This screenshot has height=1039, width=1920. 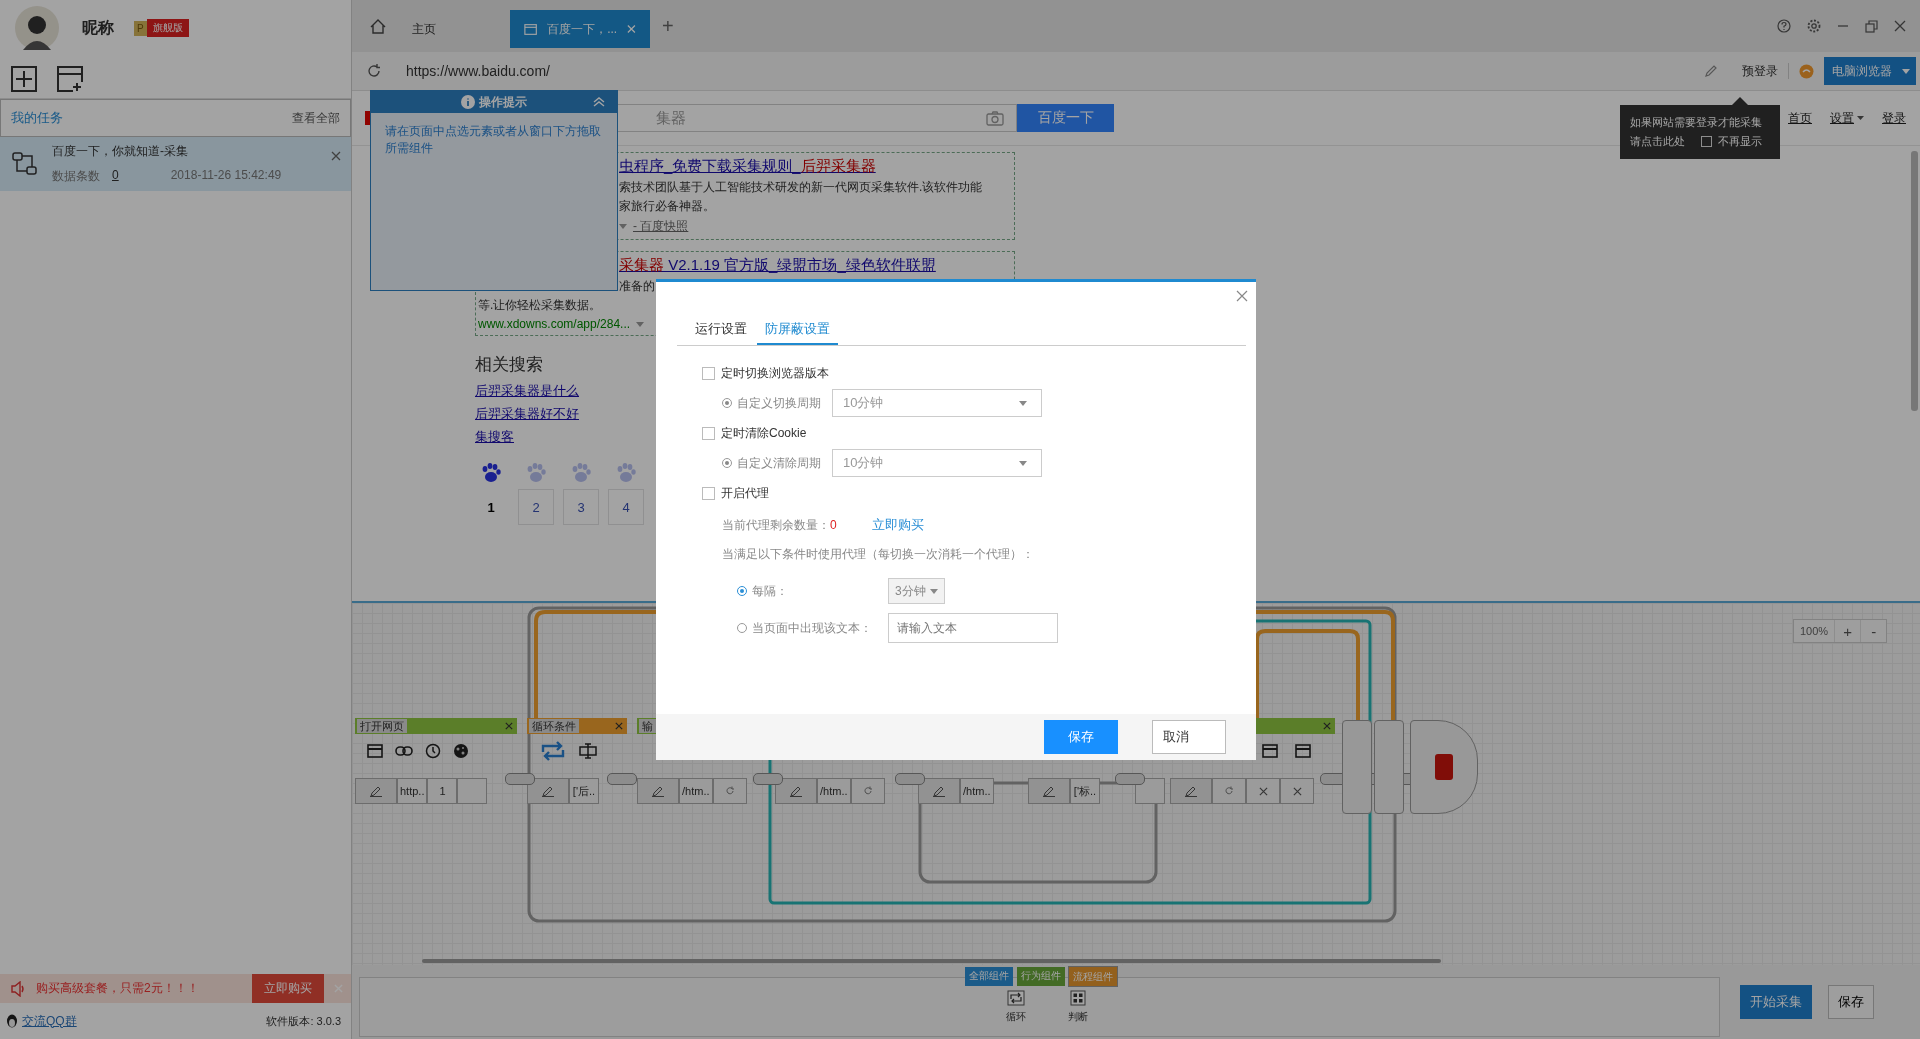 I want to click on parameter-cell: http.., so click(x=412, y=791).